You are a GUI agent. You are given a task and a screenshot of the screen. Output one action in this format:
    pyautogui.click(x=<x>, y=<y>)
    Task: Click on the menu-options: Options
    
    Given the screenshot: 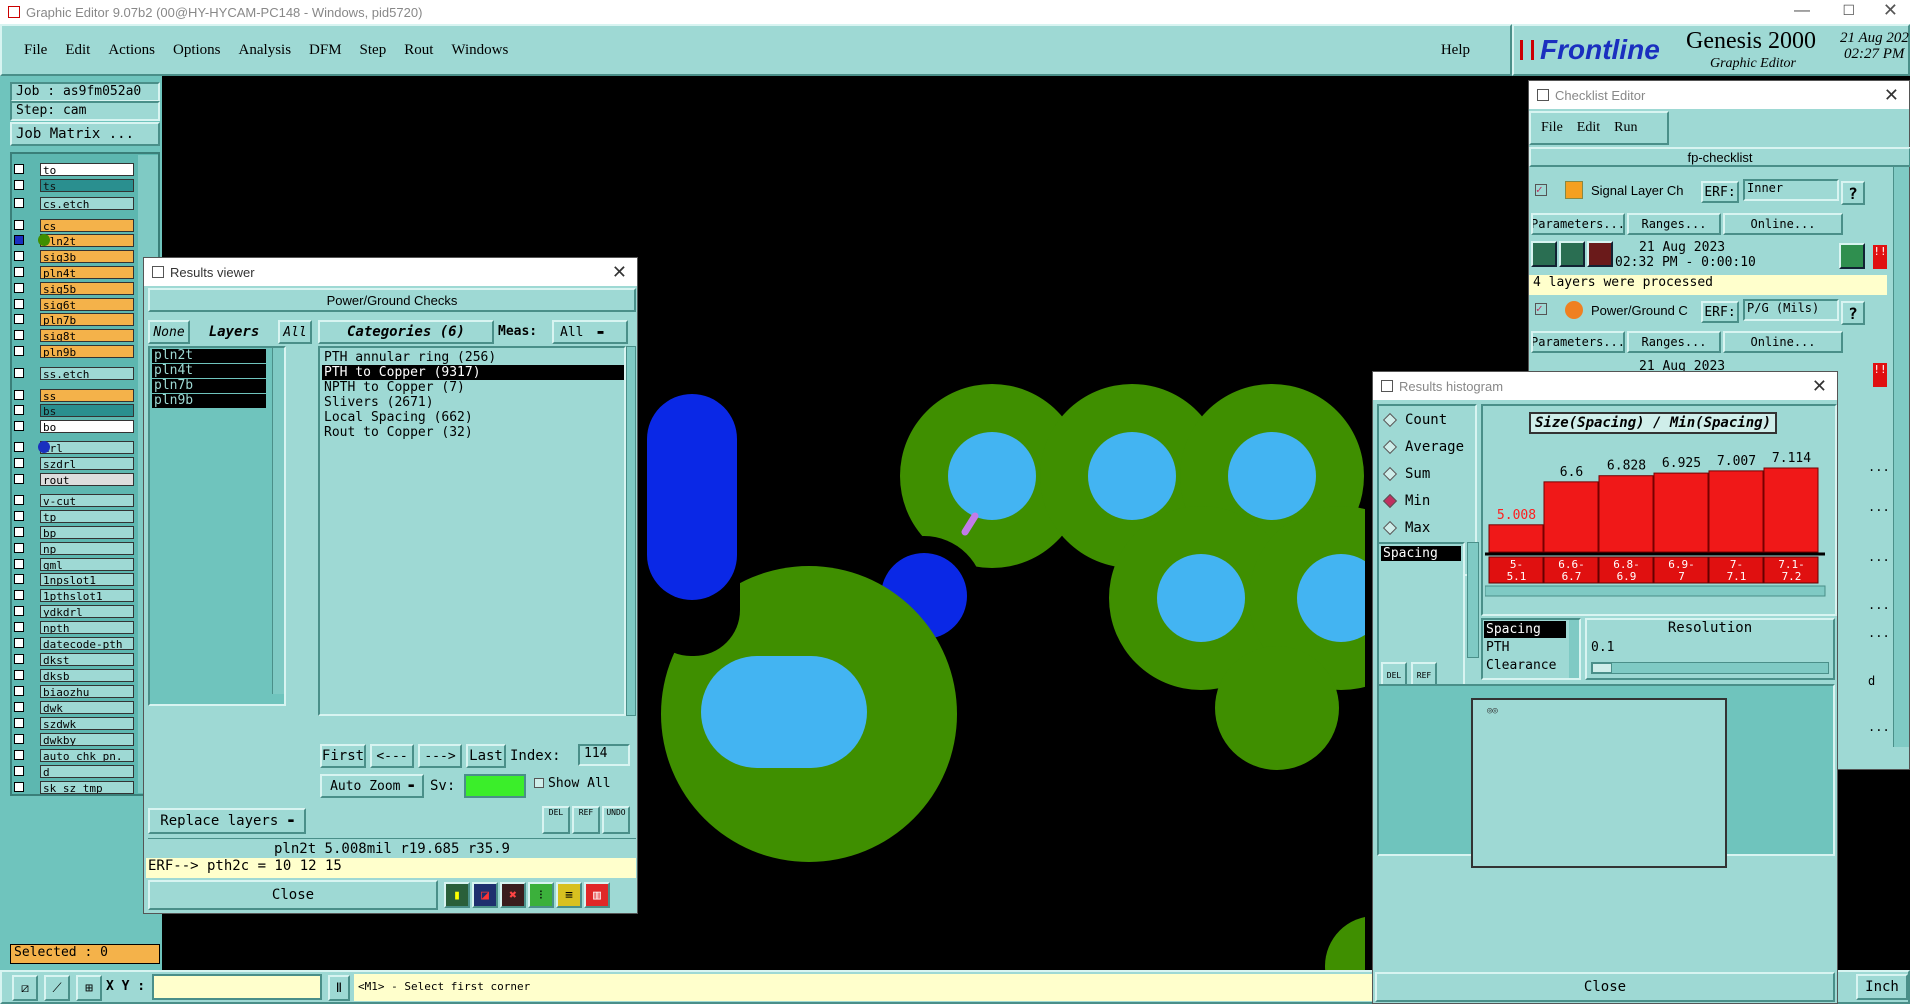 What is the action you would take?
    pyautogui.click(x=197, y=50)
    